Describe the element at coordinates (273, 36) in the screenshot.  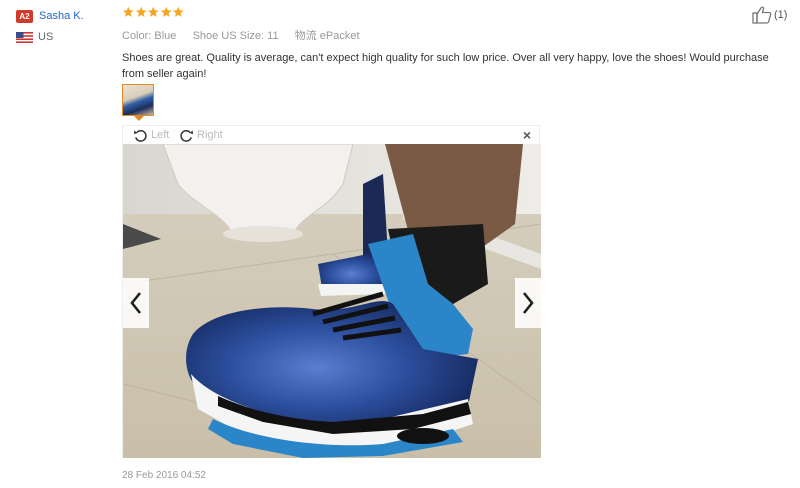
I see `attr-size-value: 11` at that location.